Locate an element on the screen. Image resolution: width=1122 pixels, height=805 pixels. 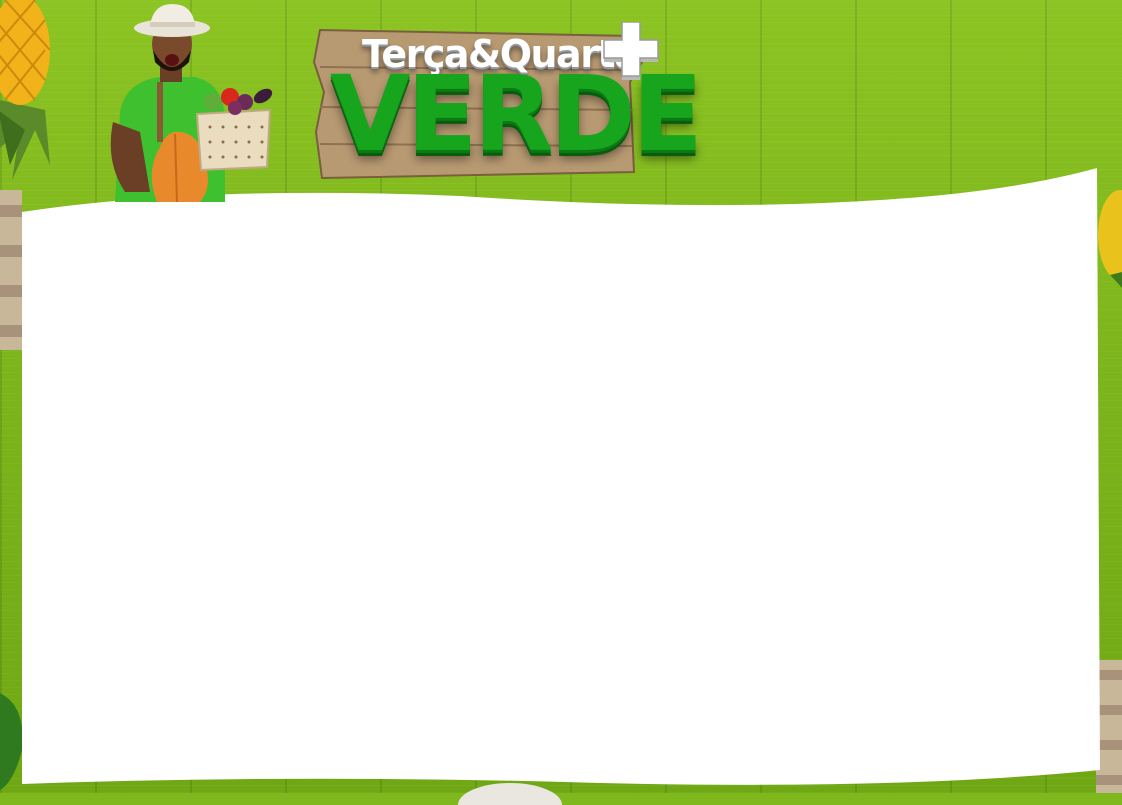
terca-quarta-verde-logo: Terça&Quarta VERDE is located at coordinates (507, 102).